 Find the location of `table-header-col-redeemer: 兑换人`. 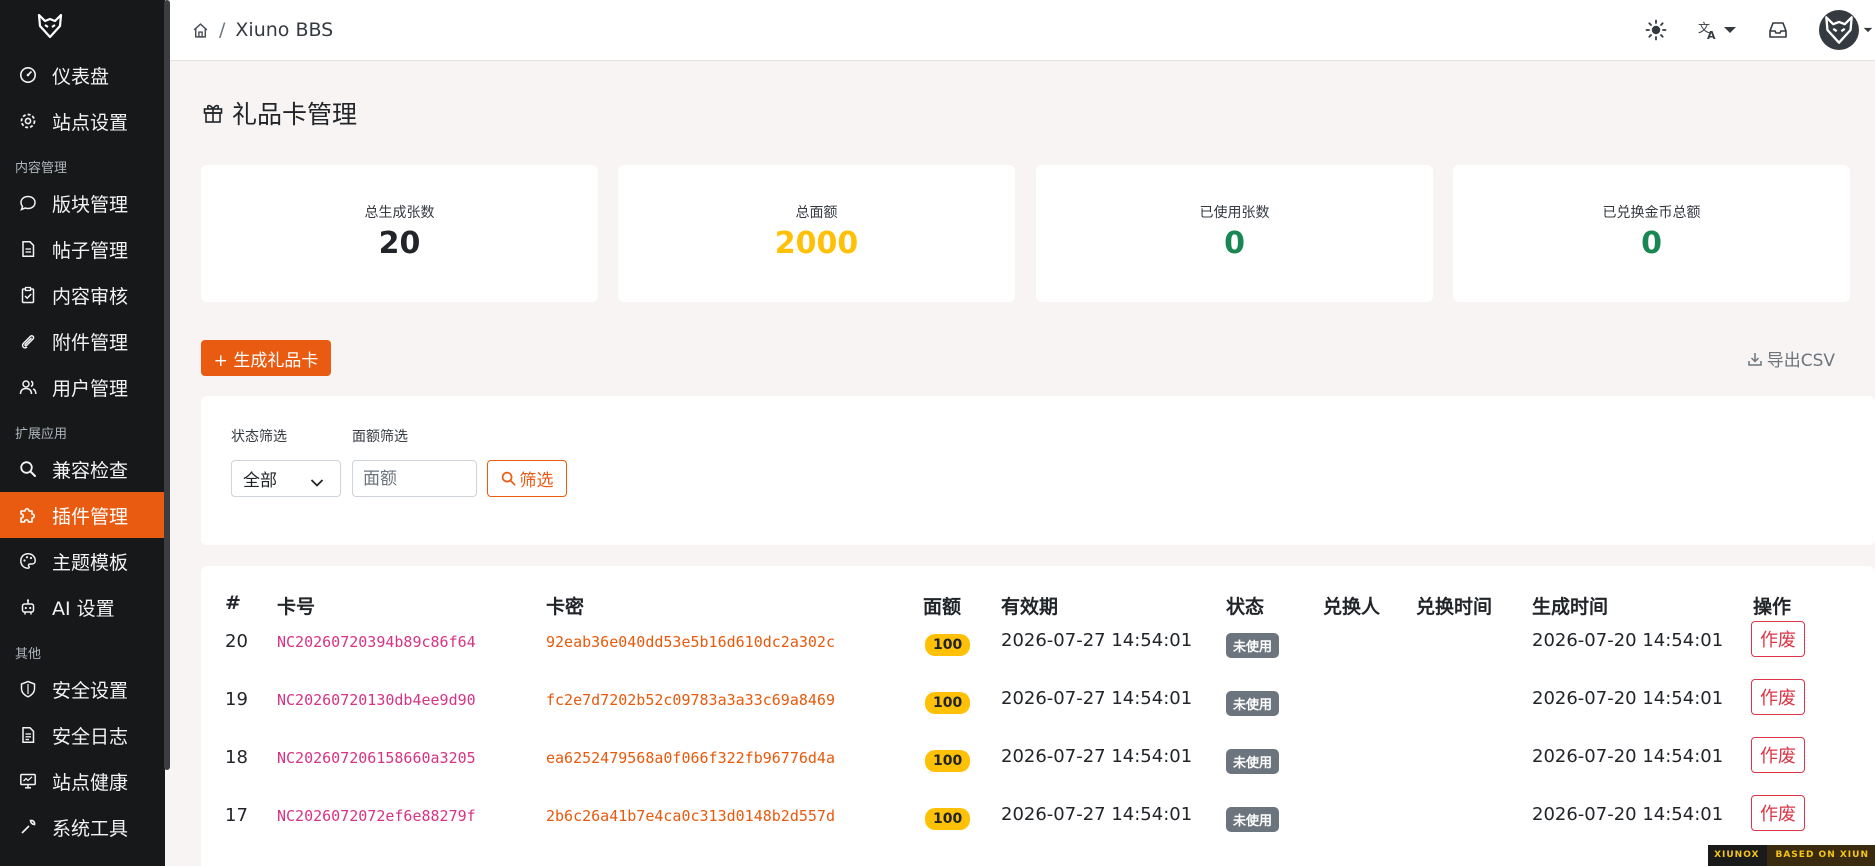

table-header-col-redeemer: 兑换人 is located at coordinates (1352, 607).